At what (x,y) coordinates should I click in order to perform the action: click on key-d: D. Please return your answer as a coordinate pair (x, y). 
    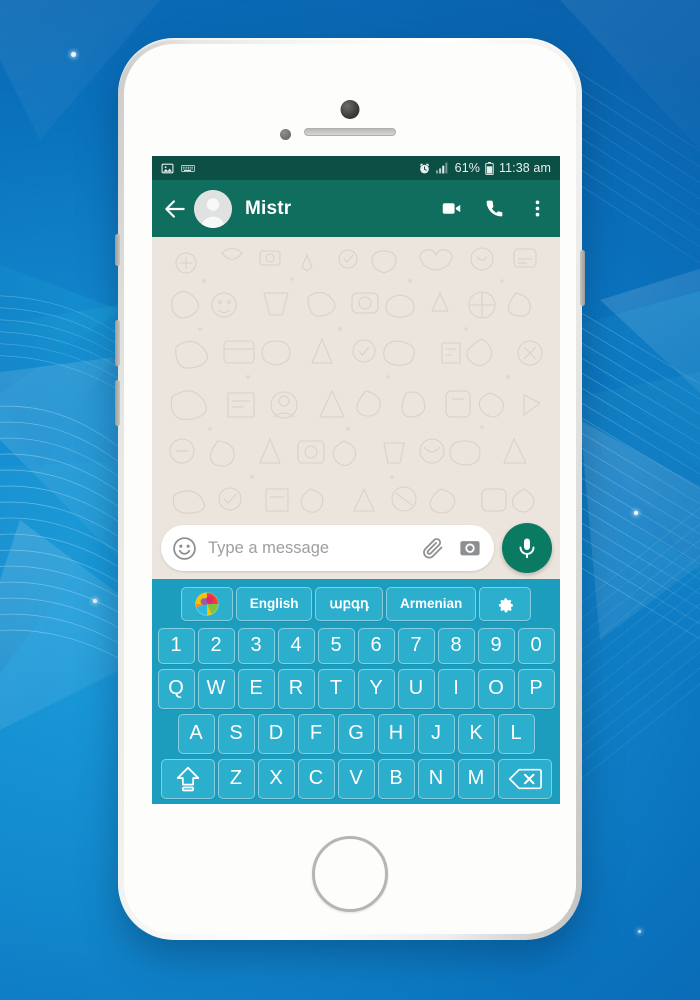
    Looking at the image, I should click on (276, 733).